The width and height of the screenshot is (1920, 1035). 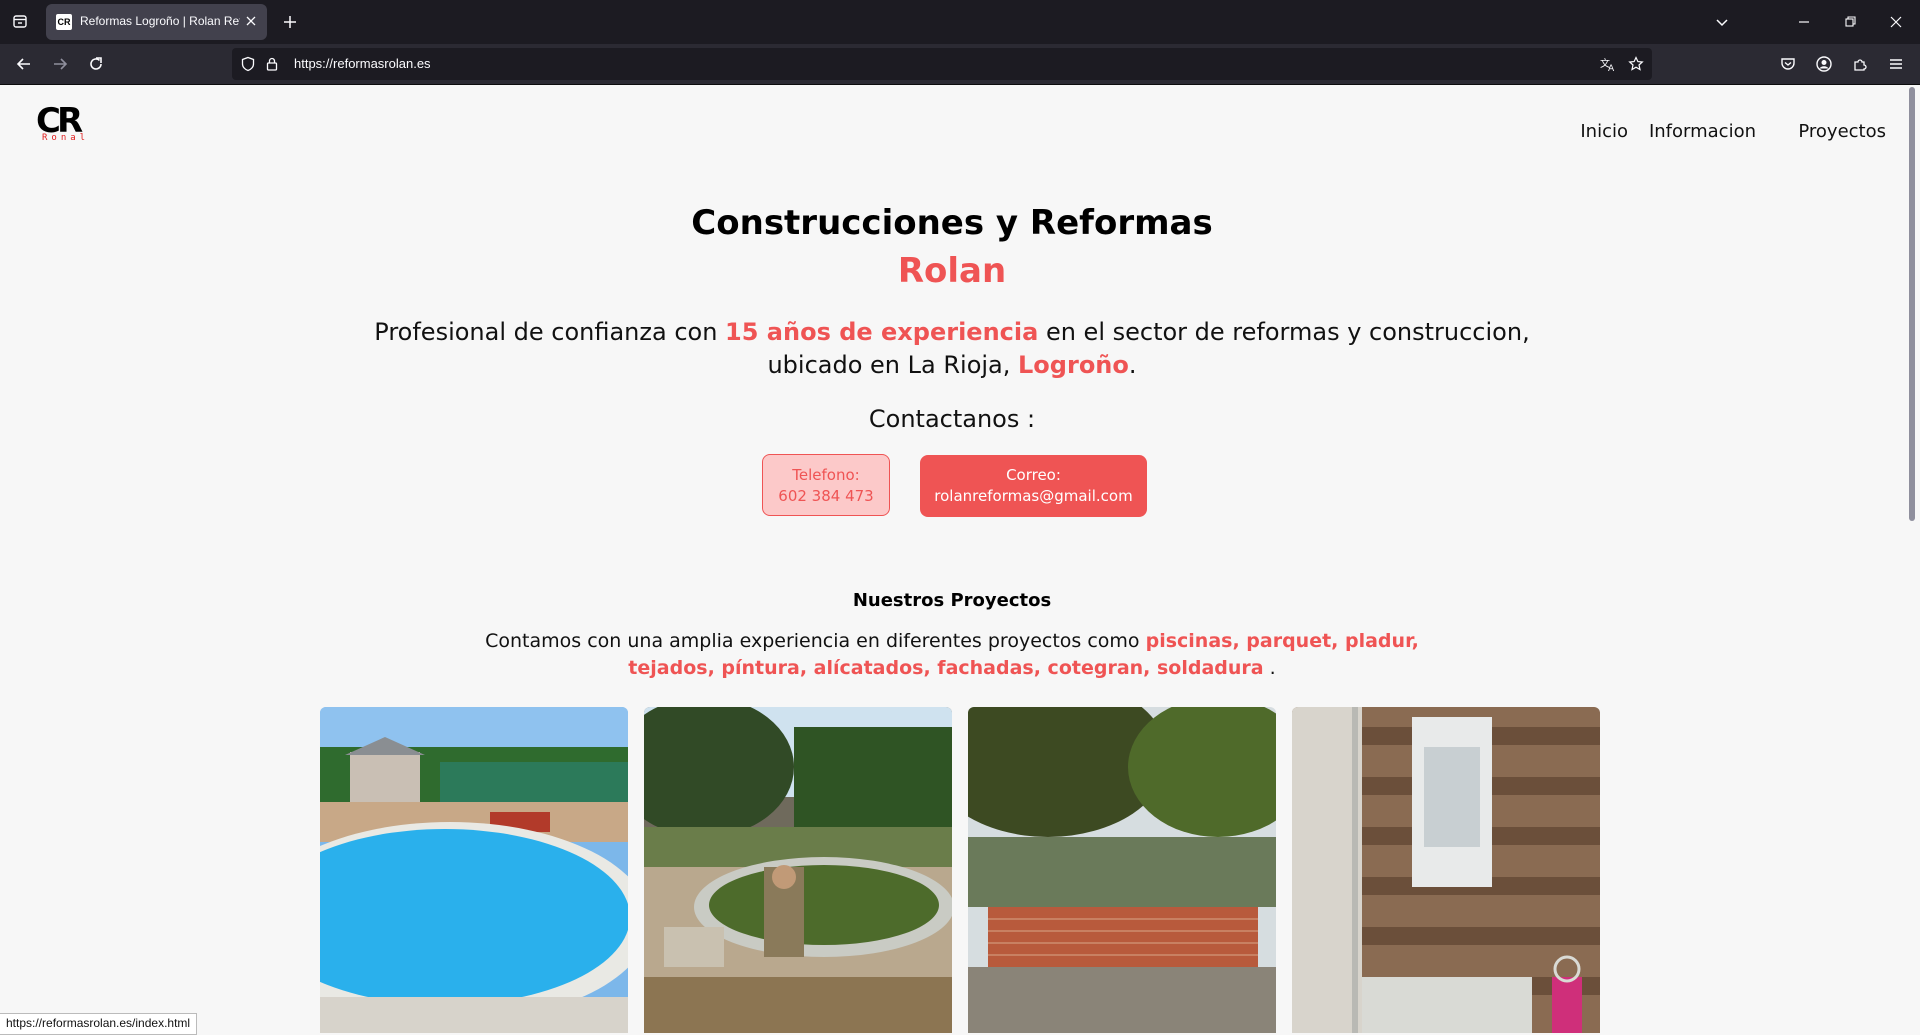 I want to click on reload-icon, so click(x=96, y=64).